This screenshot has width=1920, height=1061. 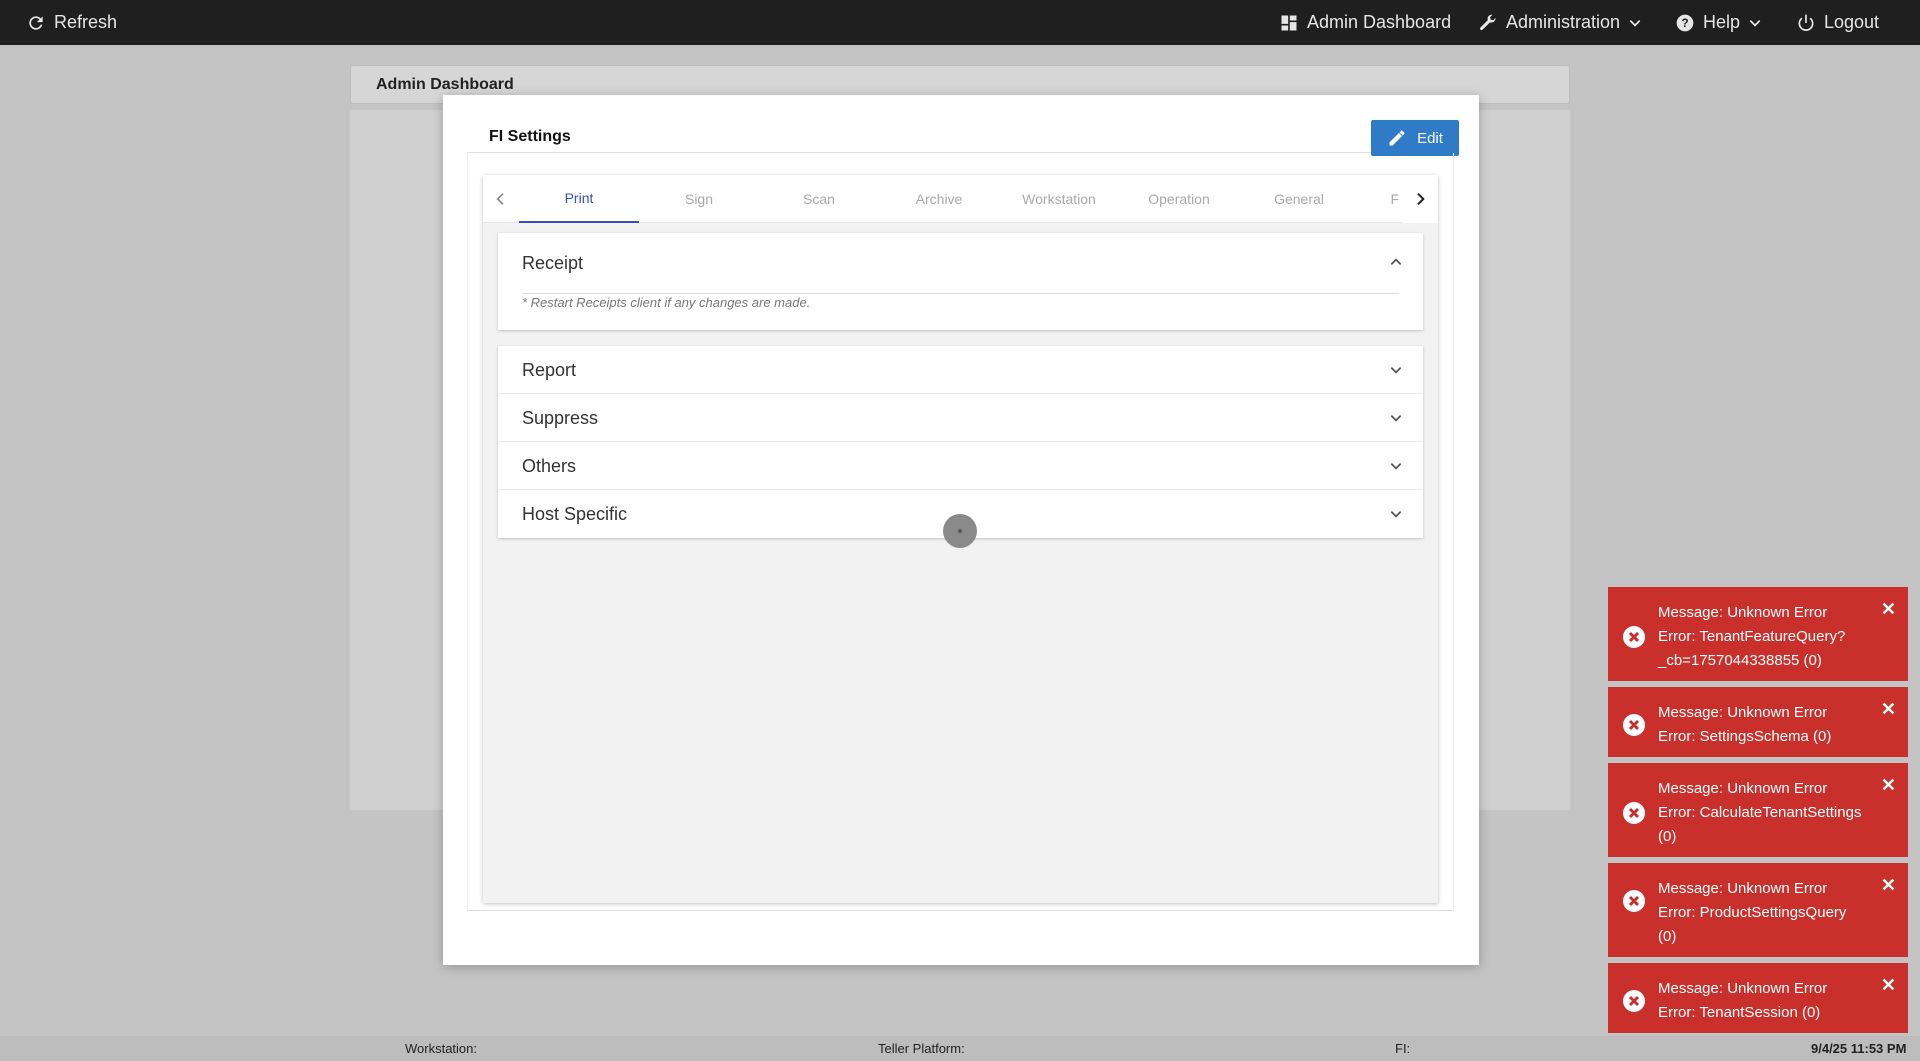 What do you see at coordinates (1397, 138) in the screenshot?
I see `pencil-icon` at bounding box center [1397, 138].